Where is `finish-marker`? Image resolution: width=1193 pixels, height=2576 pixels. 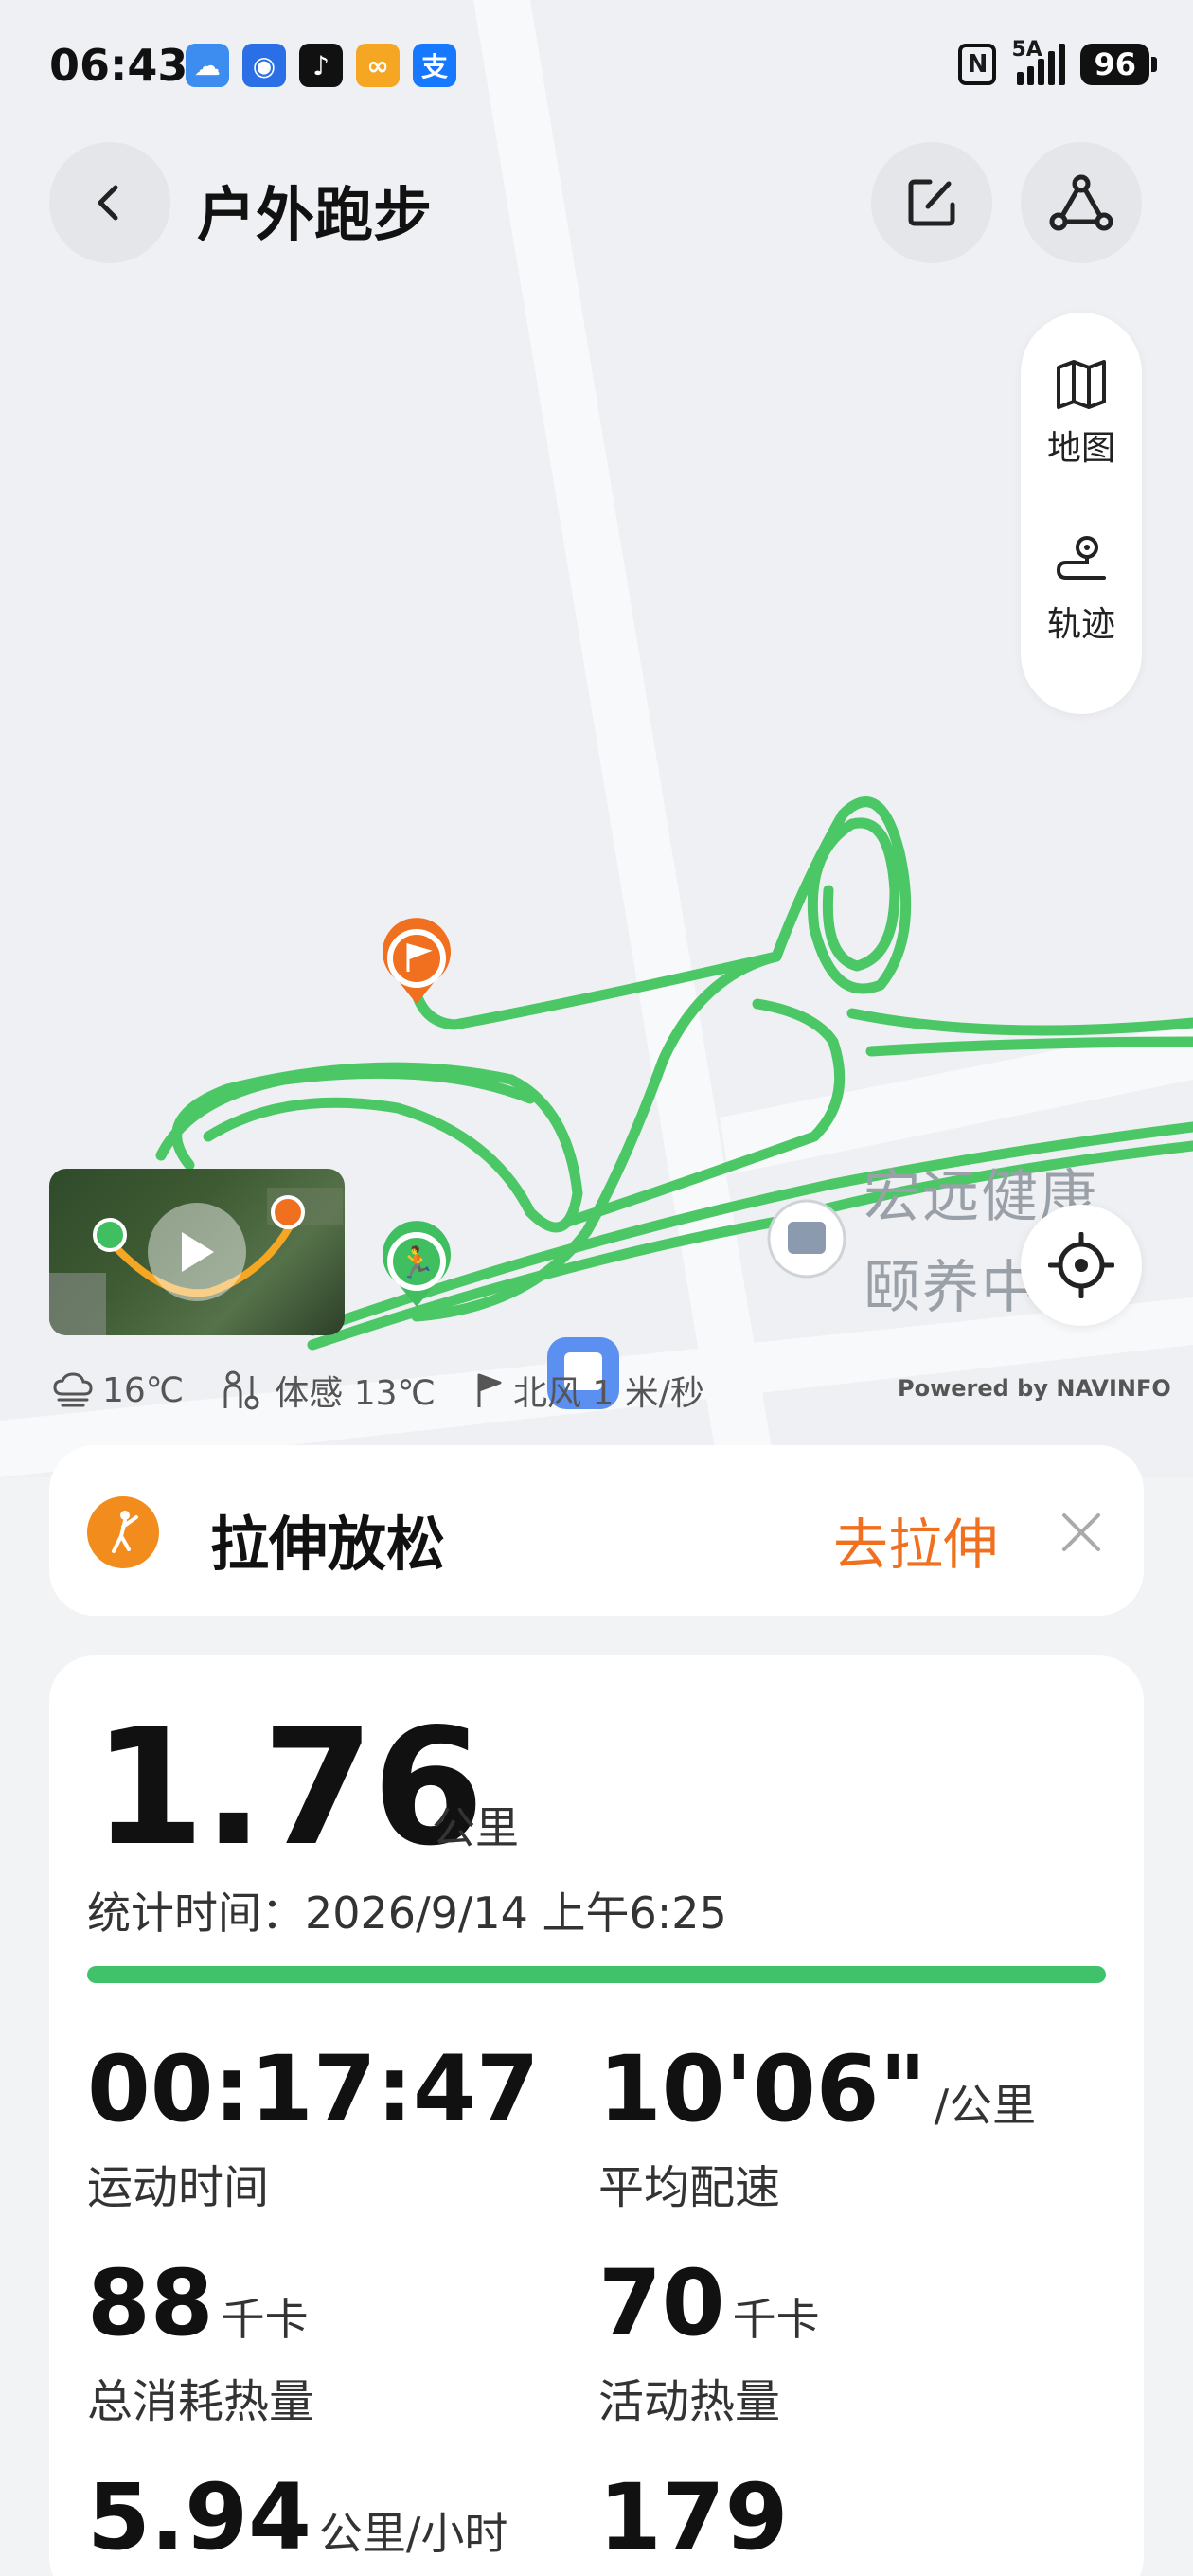 finish-marker is located at coordinates (417, 961).